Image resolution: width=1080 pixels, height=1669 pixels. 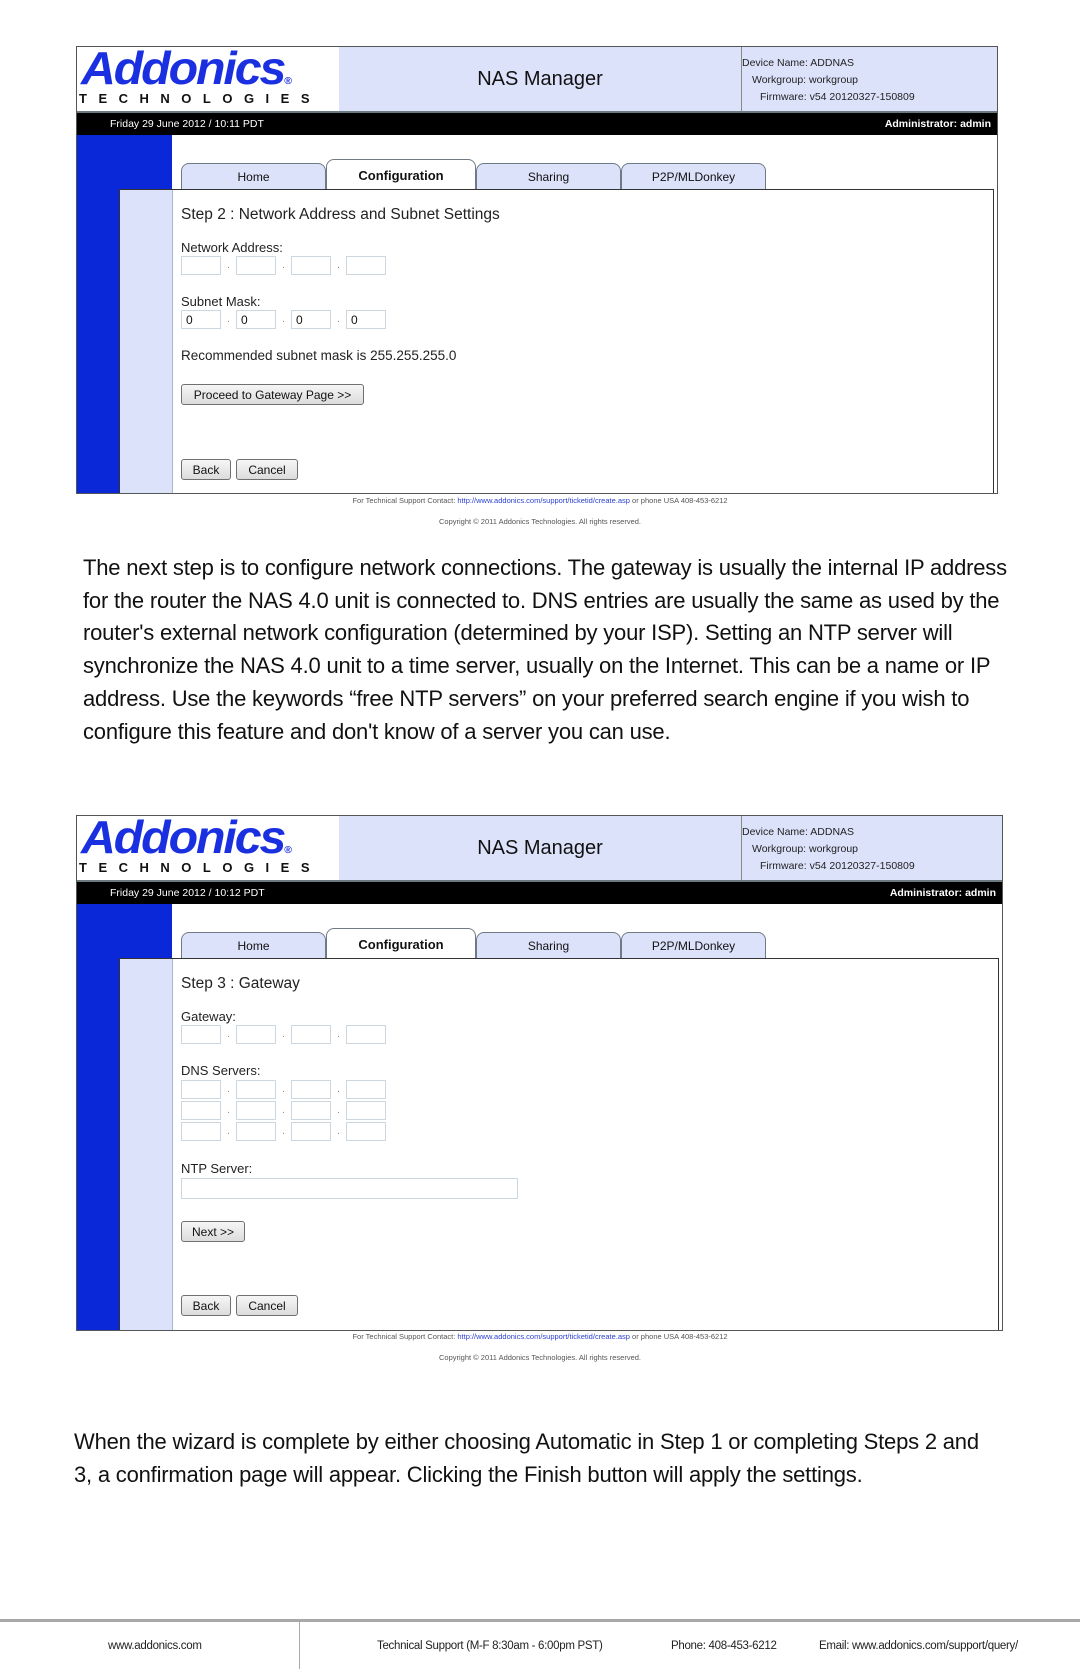 What do you see at coordinates (724, 1646) in the screenshot?
I see `footer-phone: Phone: 408-453-6212` at bounding box center [724, 1646].